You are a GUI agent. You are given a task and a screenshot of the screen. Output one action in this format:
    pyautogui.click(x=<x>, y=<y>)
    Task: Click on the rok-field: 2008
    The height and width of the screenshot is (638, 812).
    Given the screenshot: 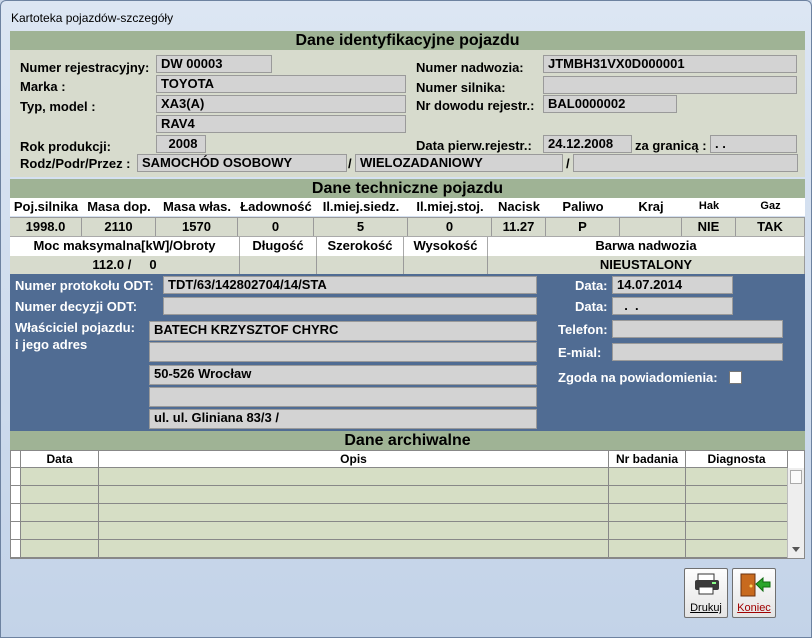 What is the action you would take?
    pyautogui.click(x=181, y=144)
    